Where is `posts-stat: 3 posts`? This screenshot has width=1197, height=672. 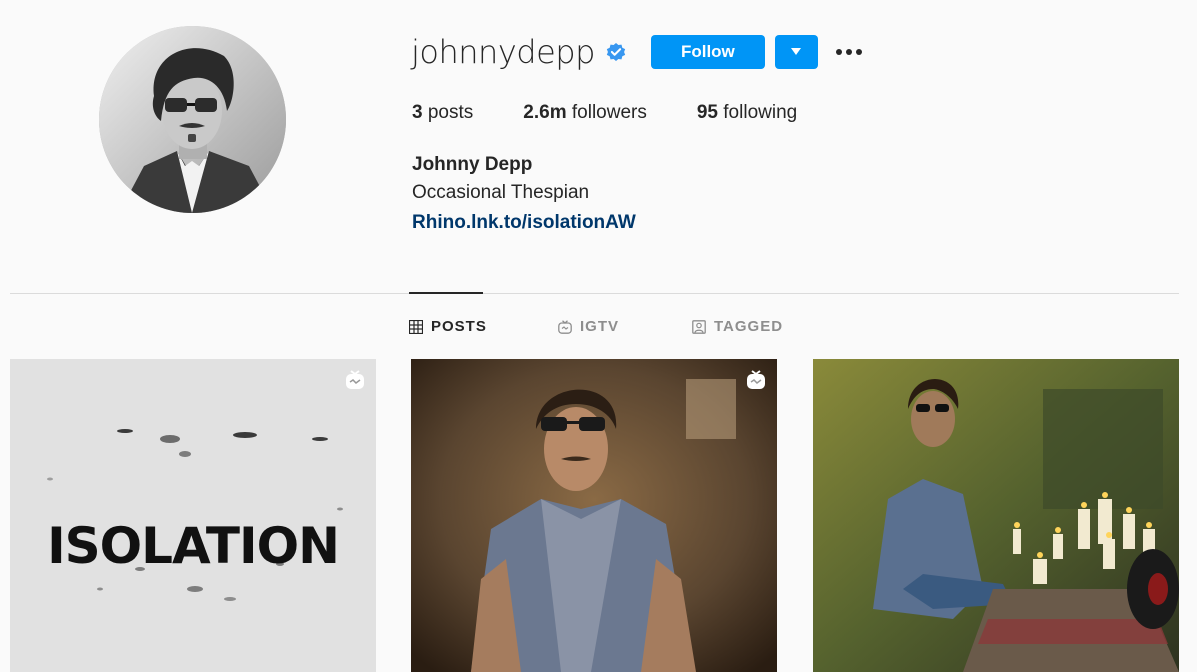
posts-stat: 3 posts is located at coordinates (442, 113).